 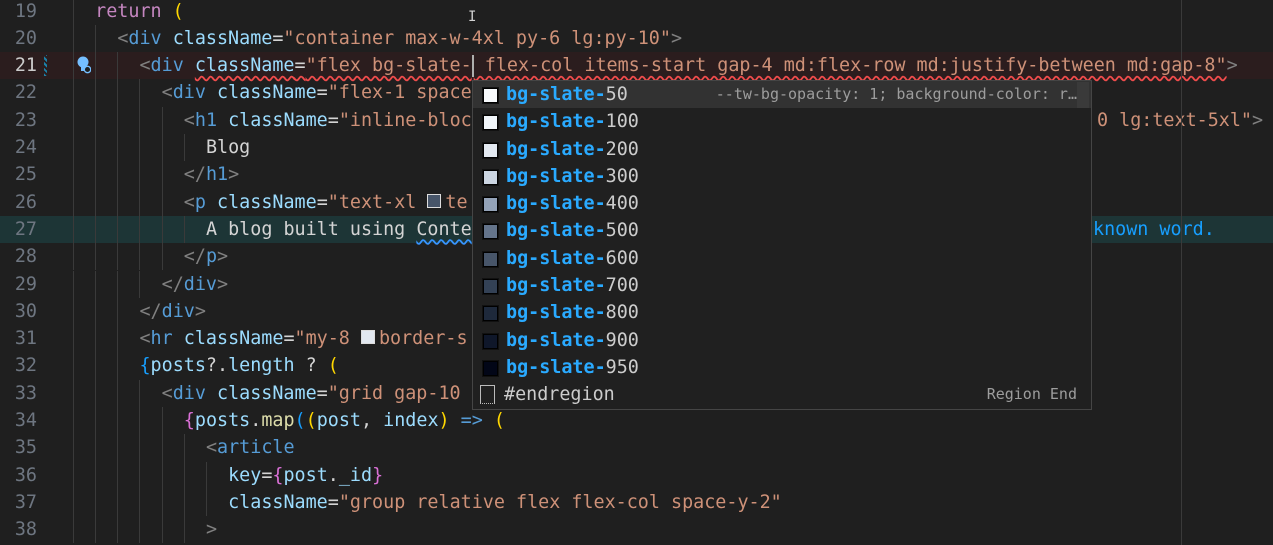 What do you see at coordinates (636, 530) in the screenshot?
I see `code-line: 38 >` at bounding box center [636, 530].